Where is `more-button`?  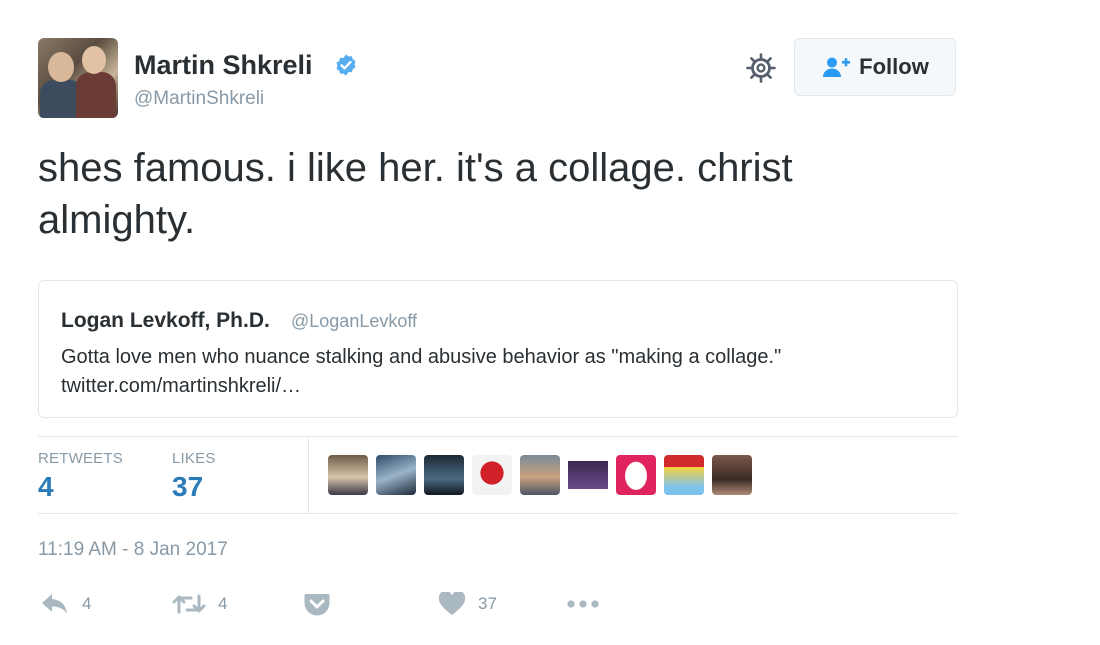 more-button is located at coordinates (583, 604).